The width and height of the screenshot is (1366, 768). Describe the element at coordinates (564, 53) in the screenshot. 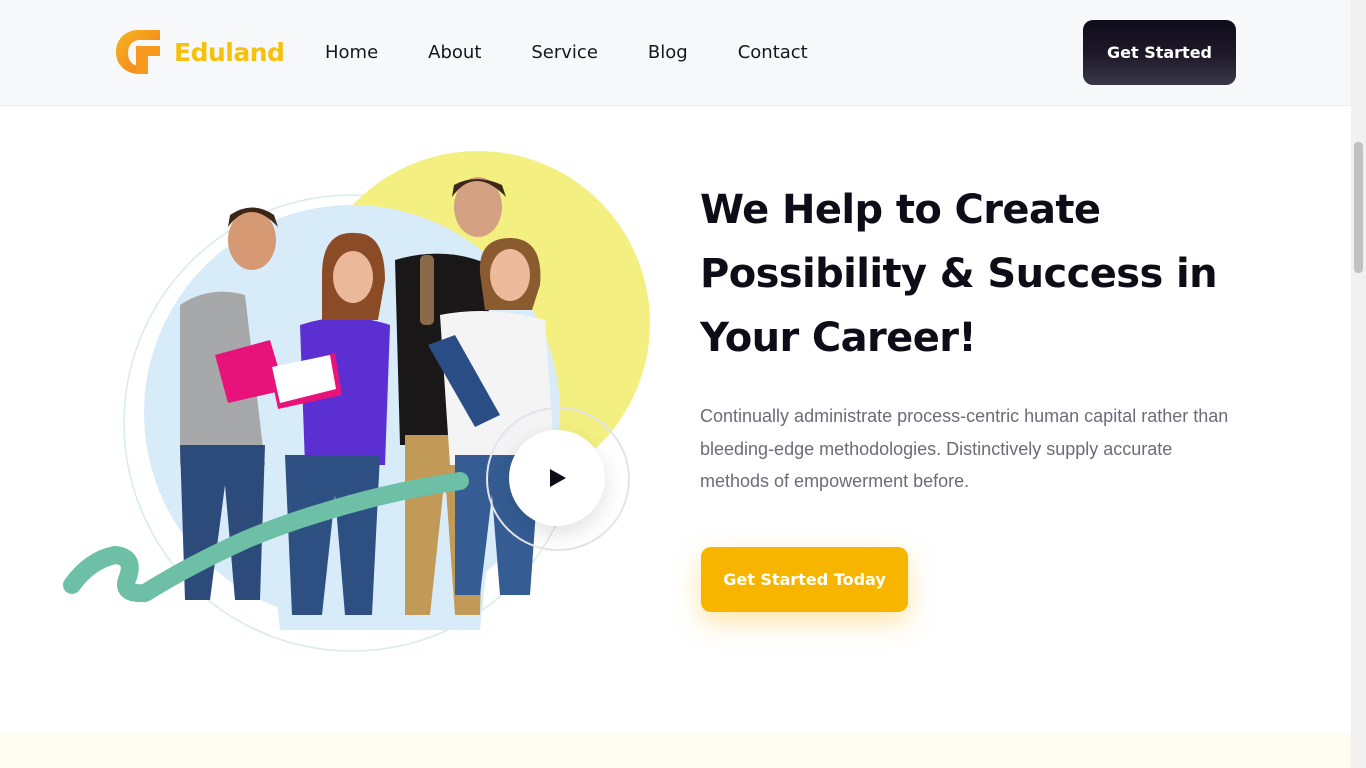

I see `nav-service: Service` at that location.